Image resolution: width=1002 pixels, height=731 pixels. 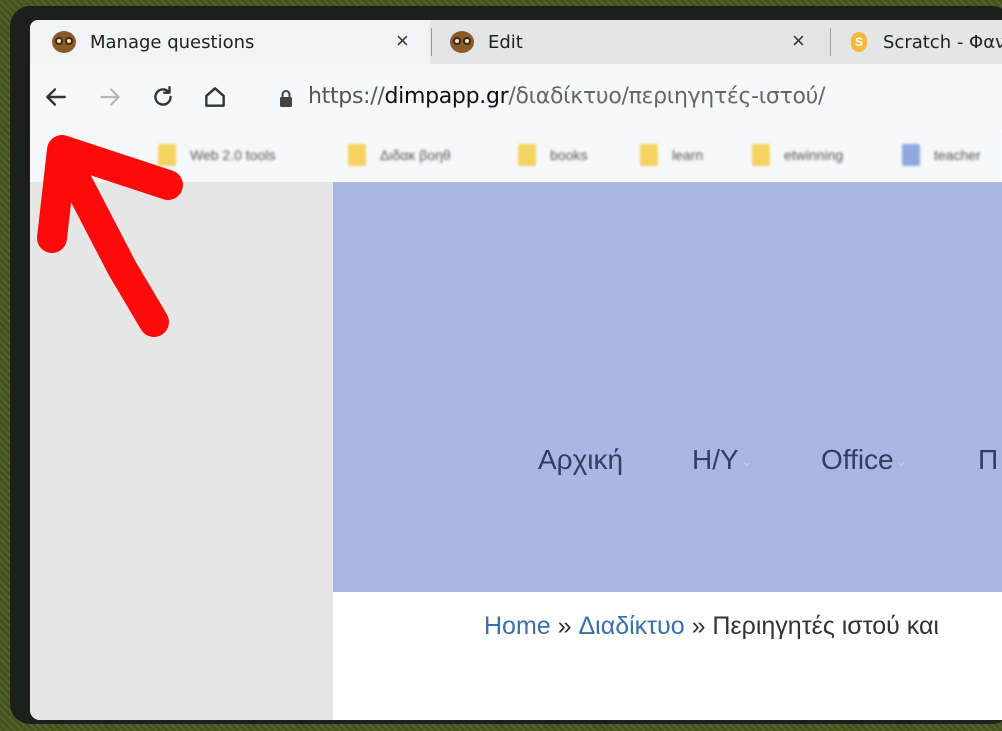 I want to click on bookmark-label: etwinning, so click(x=814, y=155).